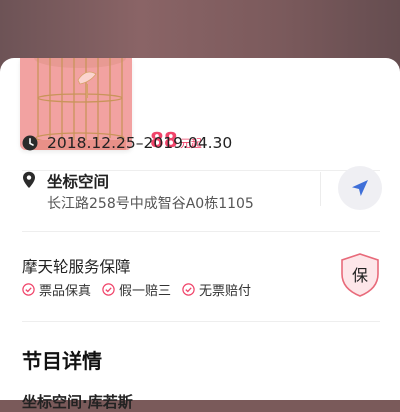 This screenshot has width=400, height=412. Describe the element at coordinates (145, 291) in the screenshot. I see `guarantee-item-label: 假一赔三` at that location.